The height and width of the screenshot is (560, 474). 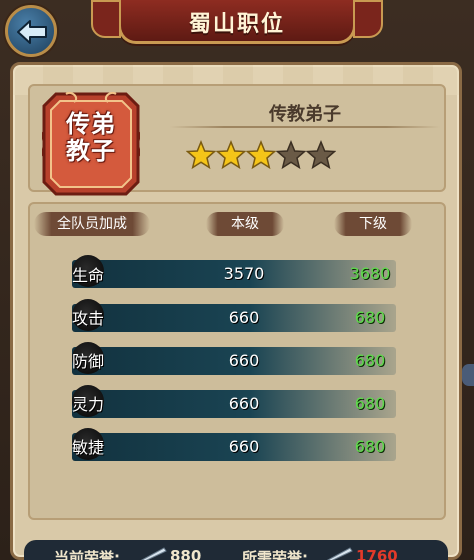 I want to click on back-arrow-icon, so click(x=32, y=32).